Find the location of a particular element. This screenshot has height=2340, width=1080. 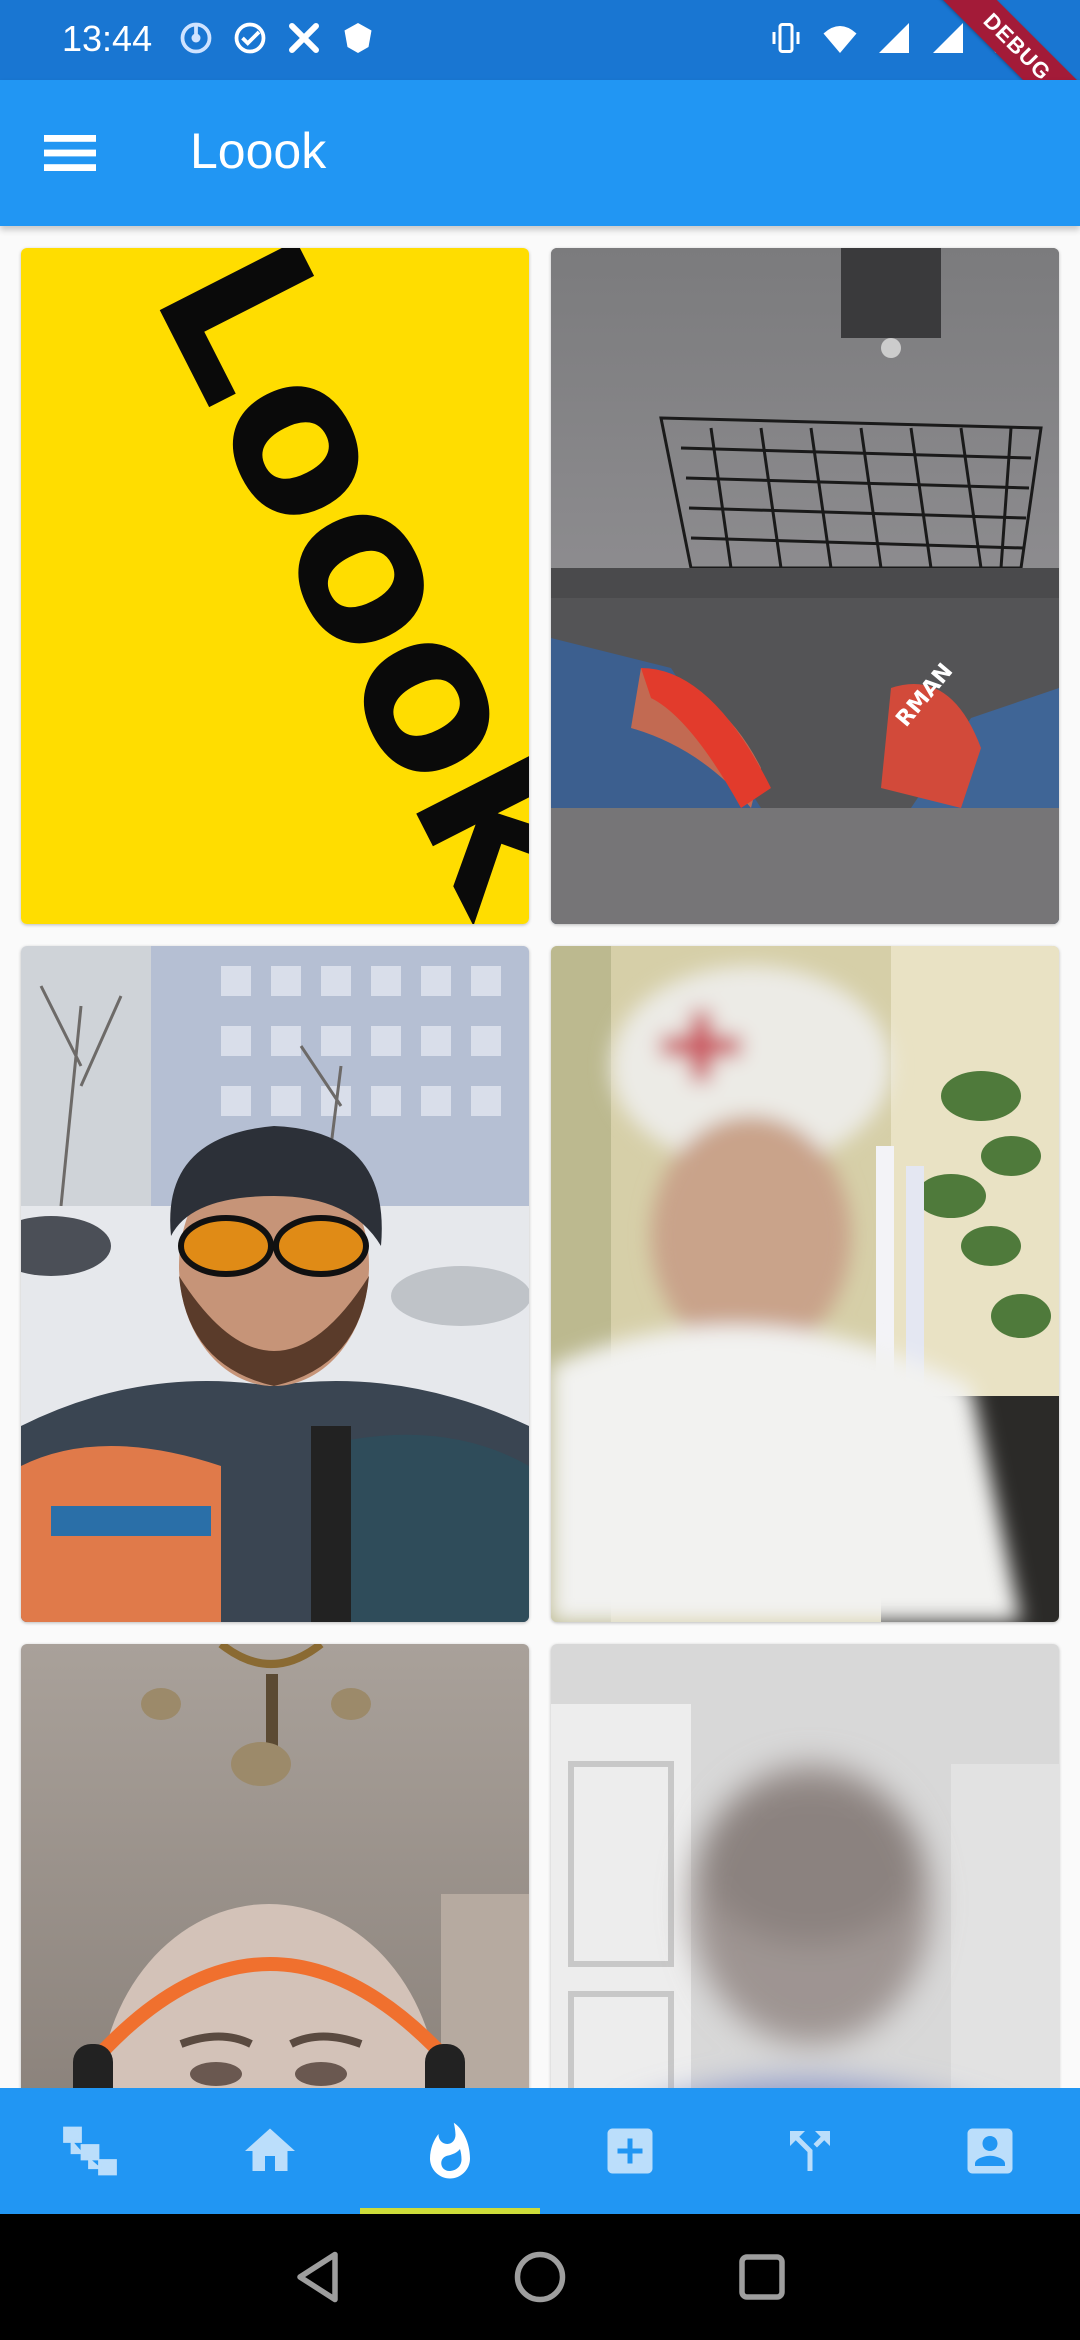

app-title: Loook is located at coordinates (258, 151).